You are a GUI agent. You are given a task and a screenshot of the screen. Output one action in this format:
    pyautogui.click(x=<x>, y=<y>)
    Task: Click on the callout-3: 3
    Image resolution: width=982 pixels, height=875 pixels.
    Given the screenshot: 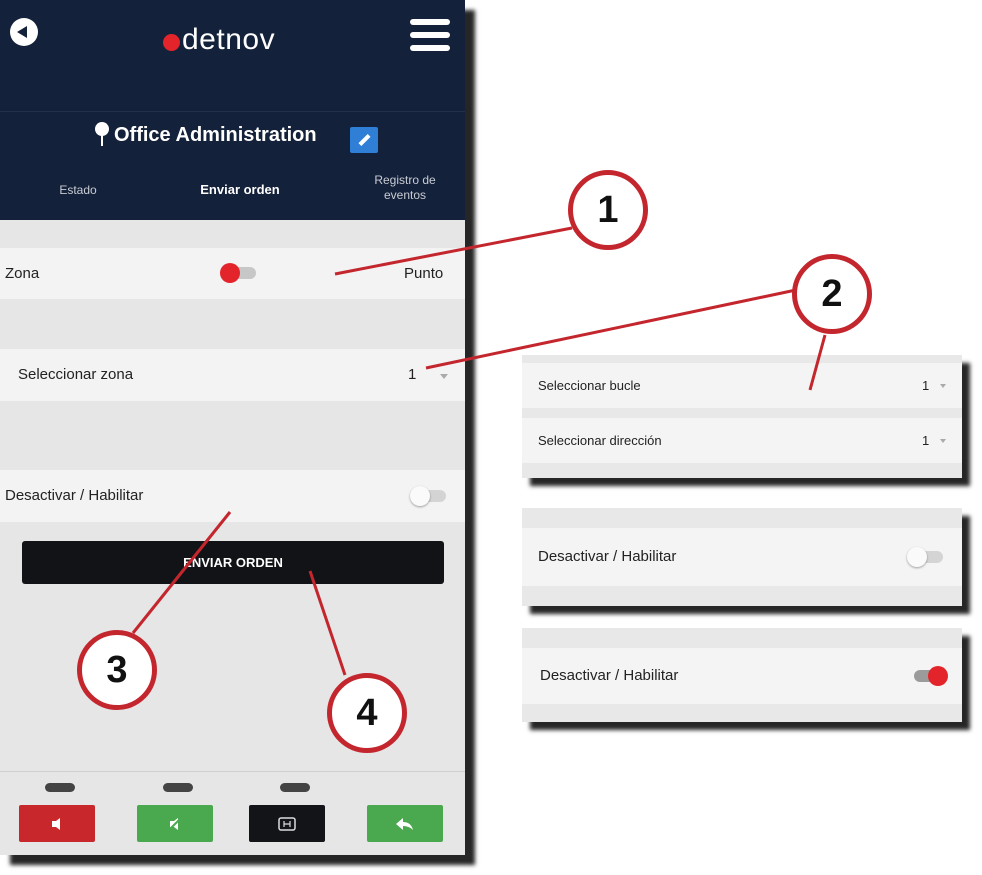 What is the action you would take?
    pyautogui.click(x=117, y=670)
    